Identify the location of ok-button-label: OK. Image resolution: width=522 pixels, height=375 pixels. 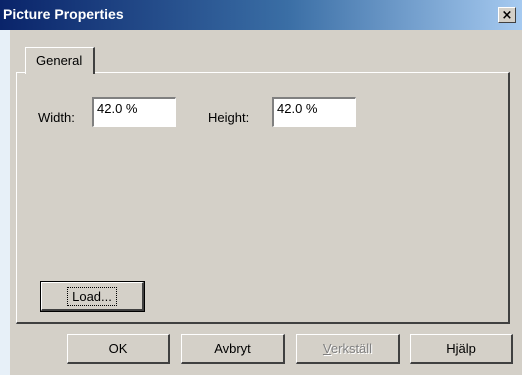
(118, 348).